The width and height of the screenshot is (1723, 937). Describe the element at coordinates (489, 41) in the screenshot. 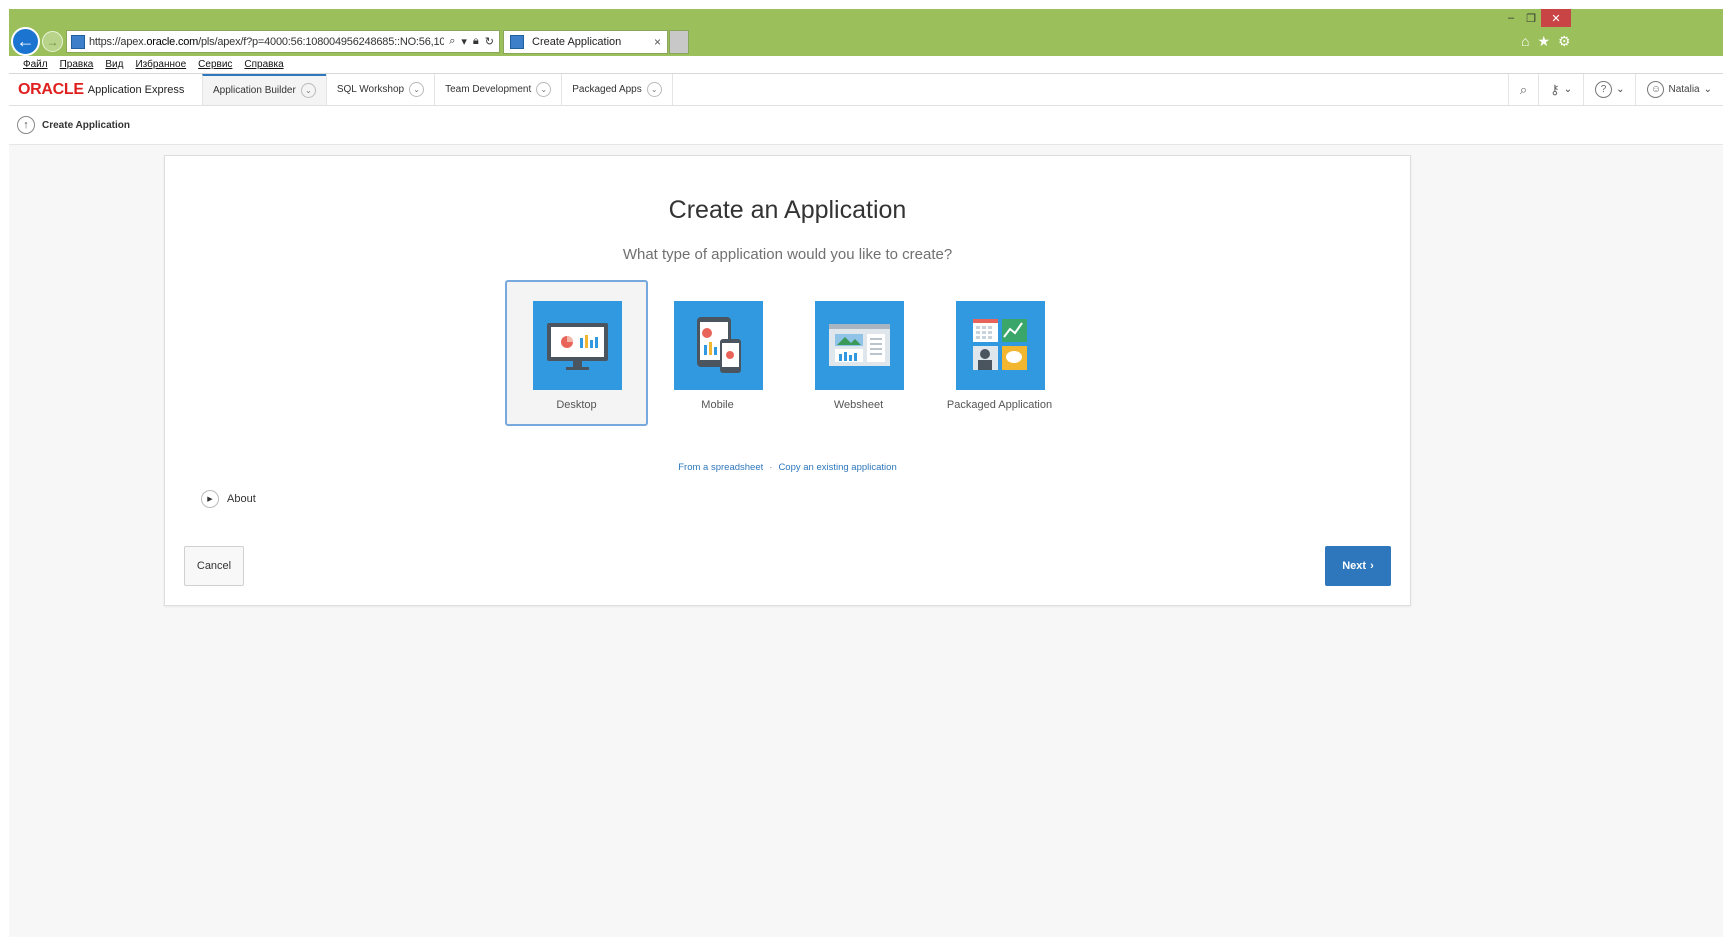

I see `refresh-icon: ↻` at that location.